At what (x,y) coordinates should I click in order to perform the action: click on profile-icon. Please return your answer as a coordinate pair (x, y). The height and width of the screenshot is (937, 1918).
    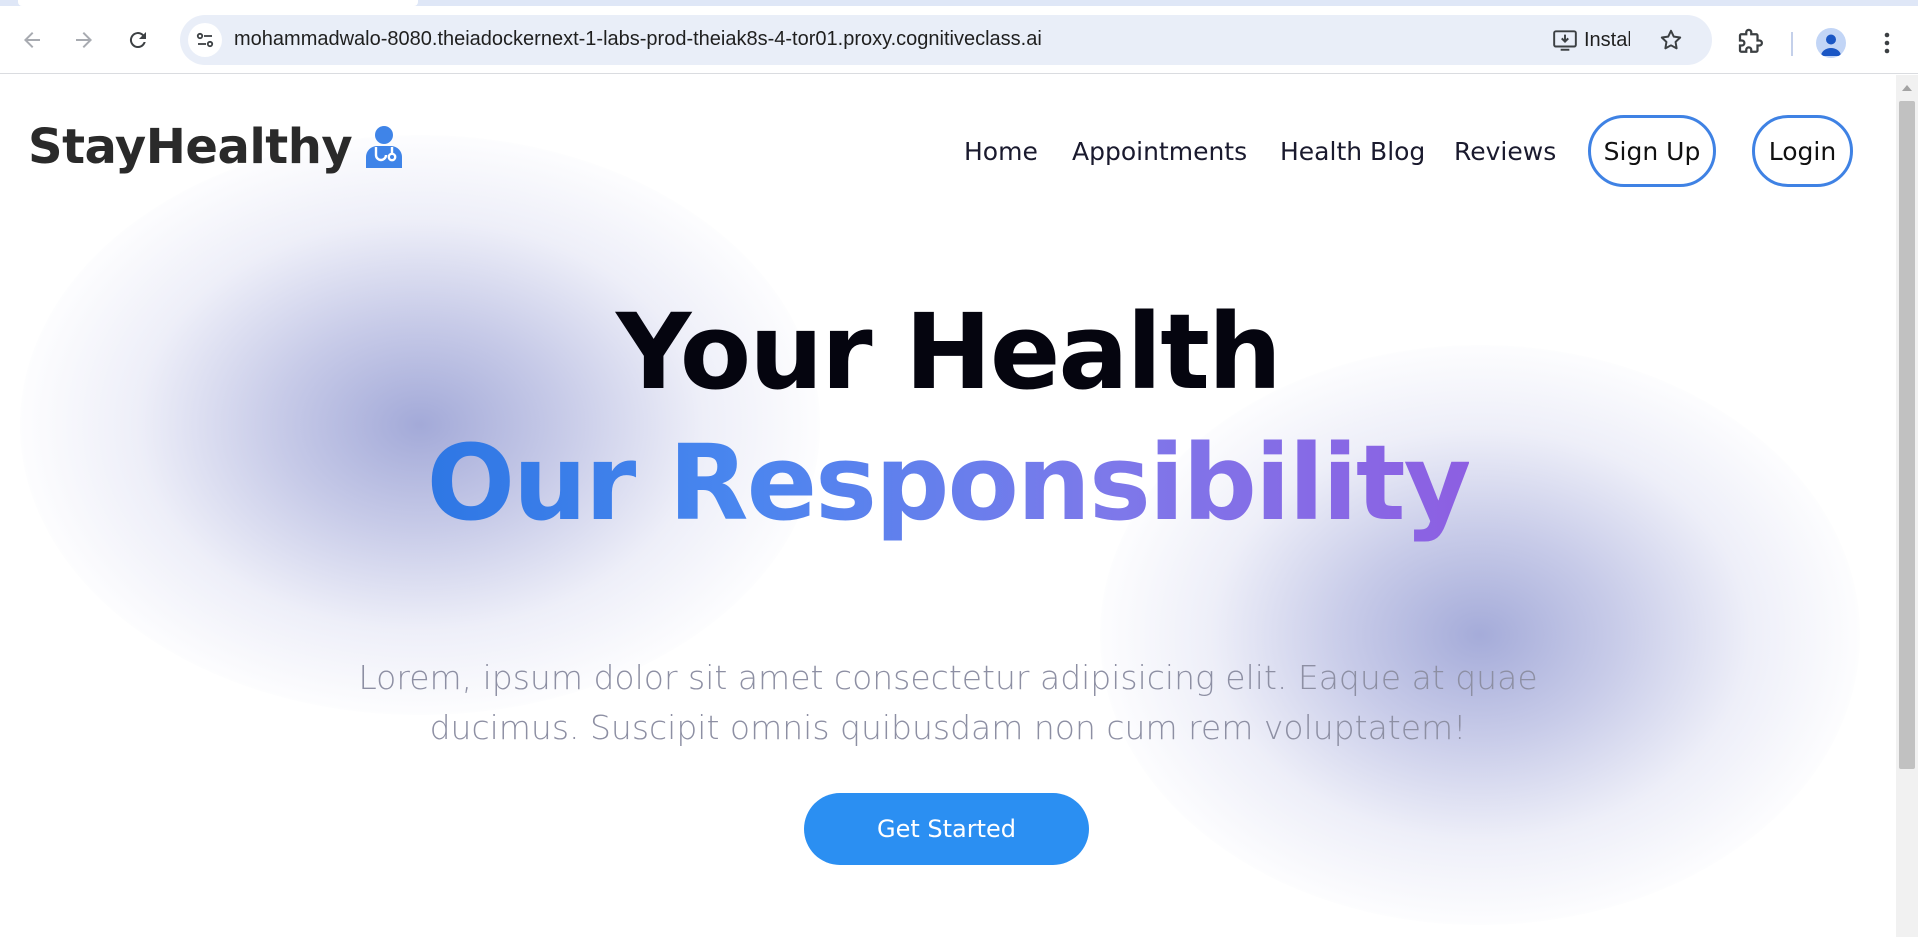
    Looking at the image, I should click on (1831, 45).